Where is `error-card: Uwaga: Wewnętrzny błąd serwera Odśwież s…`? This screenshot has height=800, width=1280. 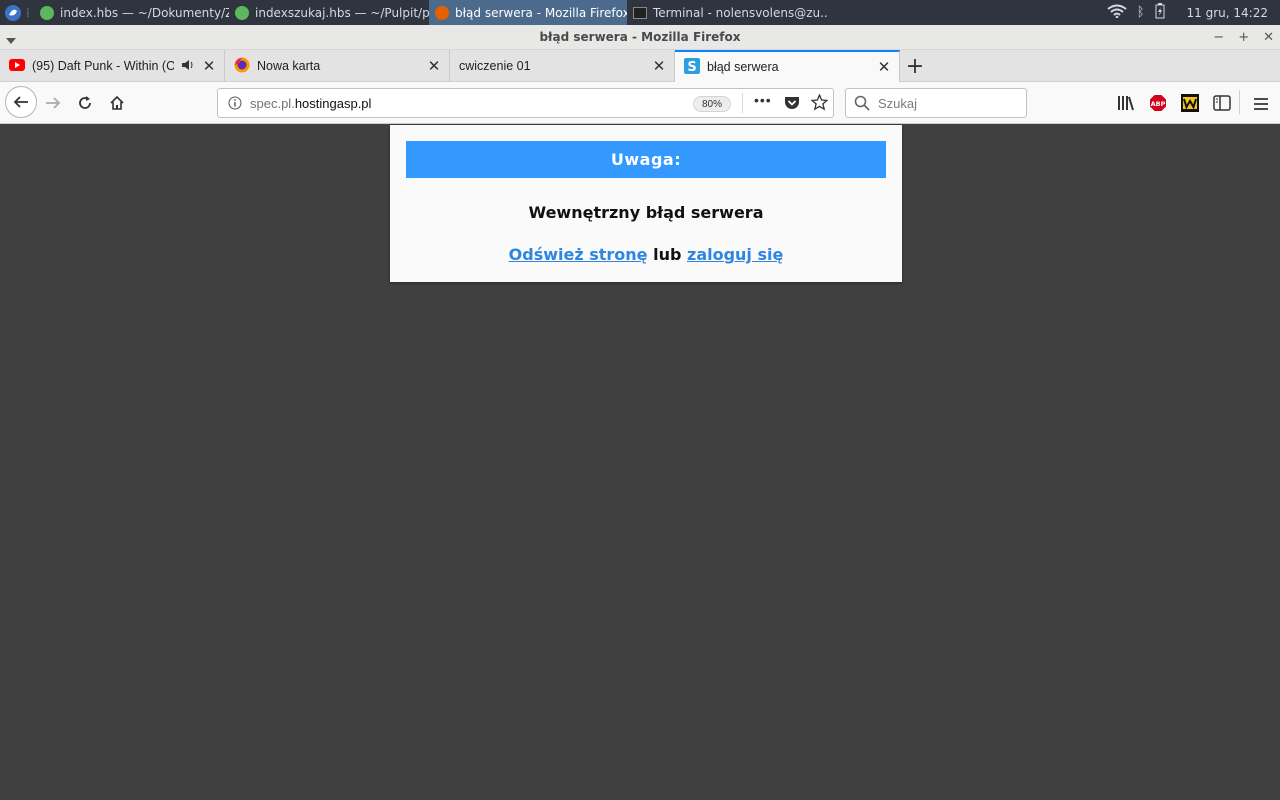 error-card: Uwaga: Wewnętrzny błąd serwera Odśwież s… is located at coordinates (646, 203).